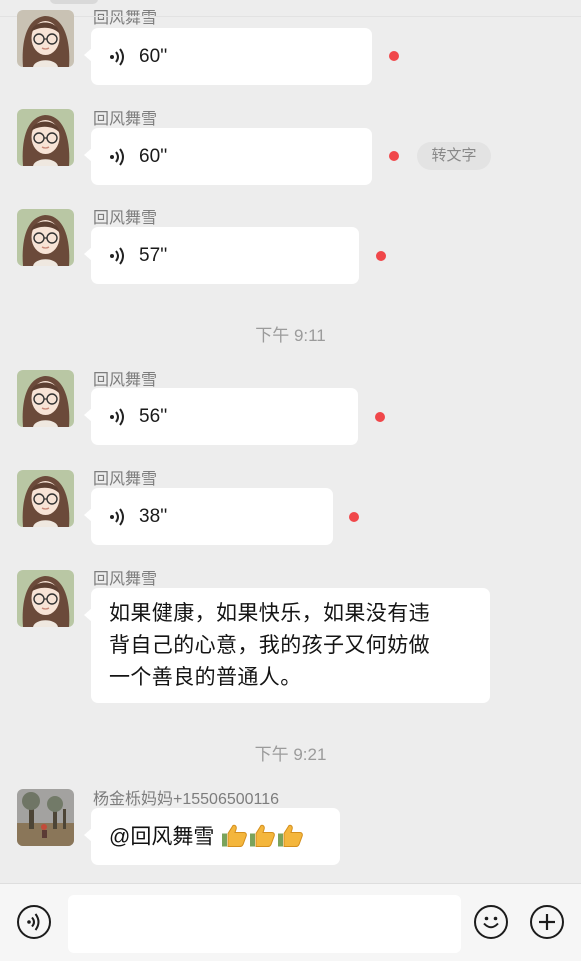  I want to click on voice-duration: 57'', so click(153, 255).